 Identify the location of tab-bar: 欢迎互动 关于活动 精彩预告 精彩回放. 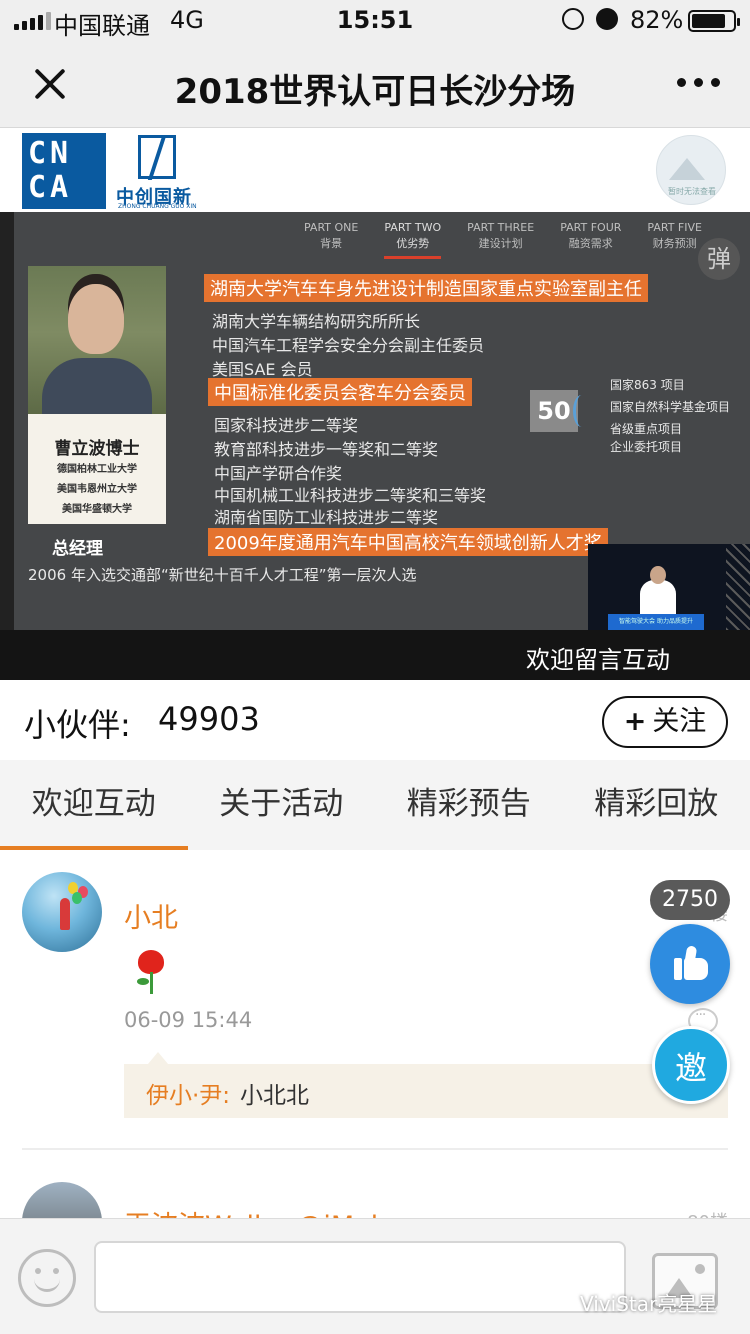
(375, 805).